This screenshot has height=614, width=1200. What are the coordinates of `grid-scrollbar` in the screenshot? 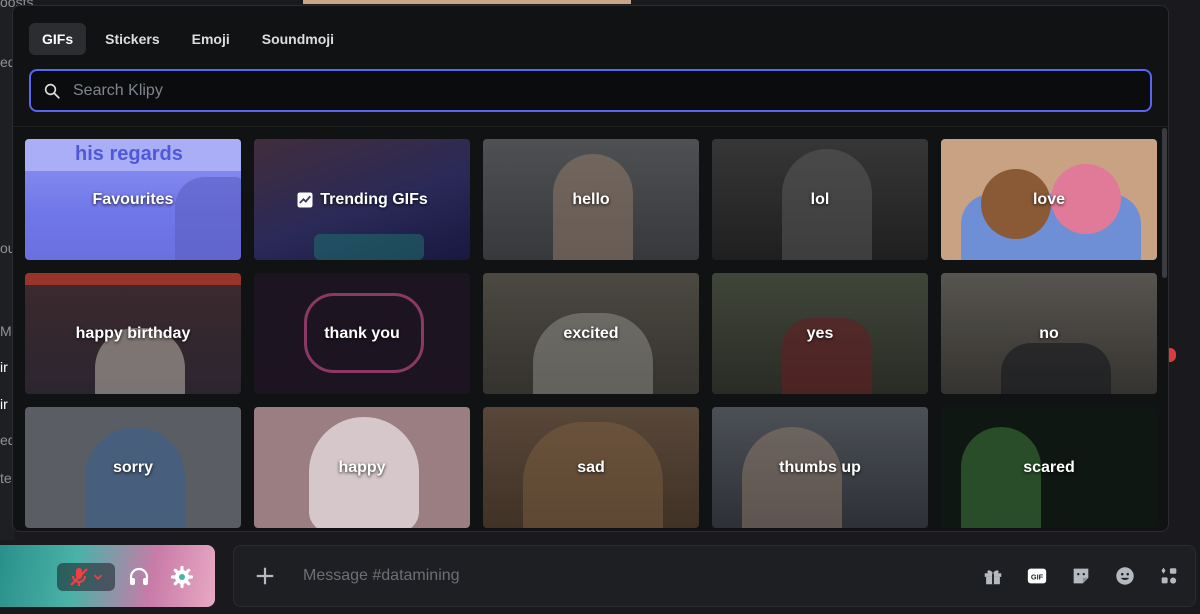 It's located at (1164, 203).